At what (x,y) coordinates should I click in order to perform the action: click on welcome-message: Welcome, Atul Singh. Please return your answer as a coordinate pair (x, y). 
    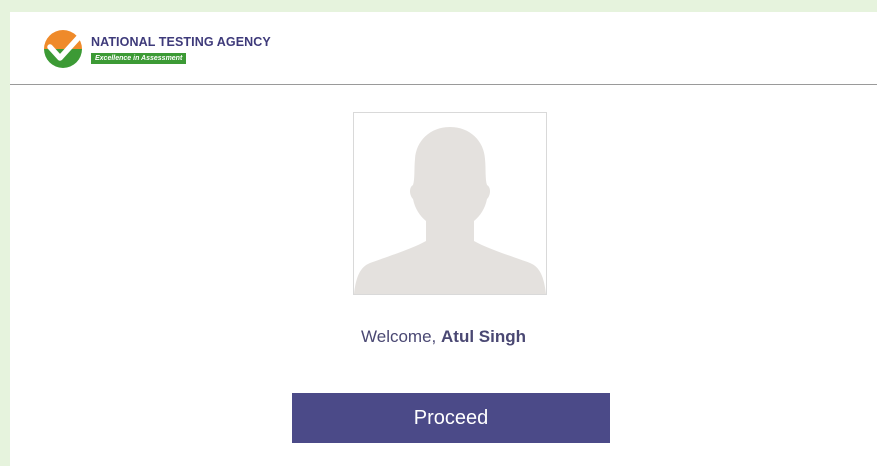
    Looking at the image, I should click on (443, 337).